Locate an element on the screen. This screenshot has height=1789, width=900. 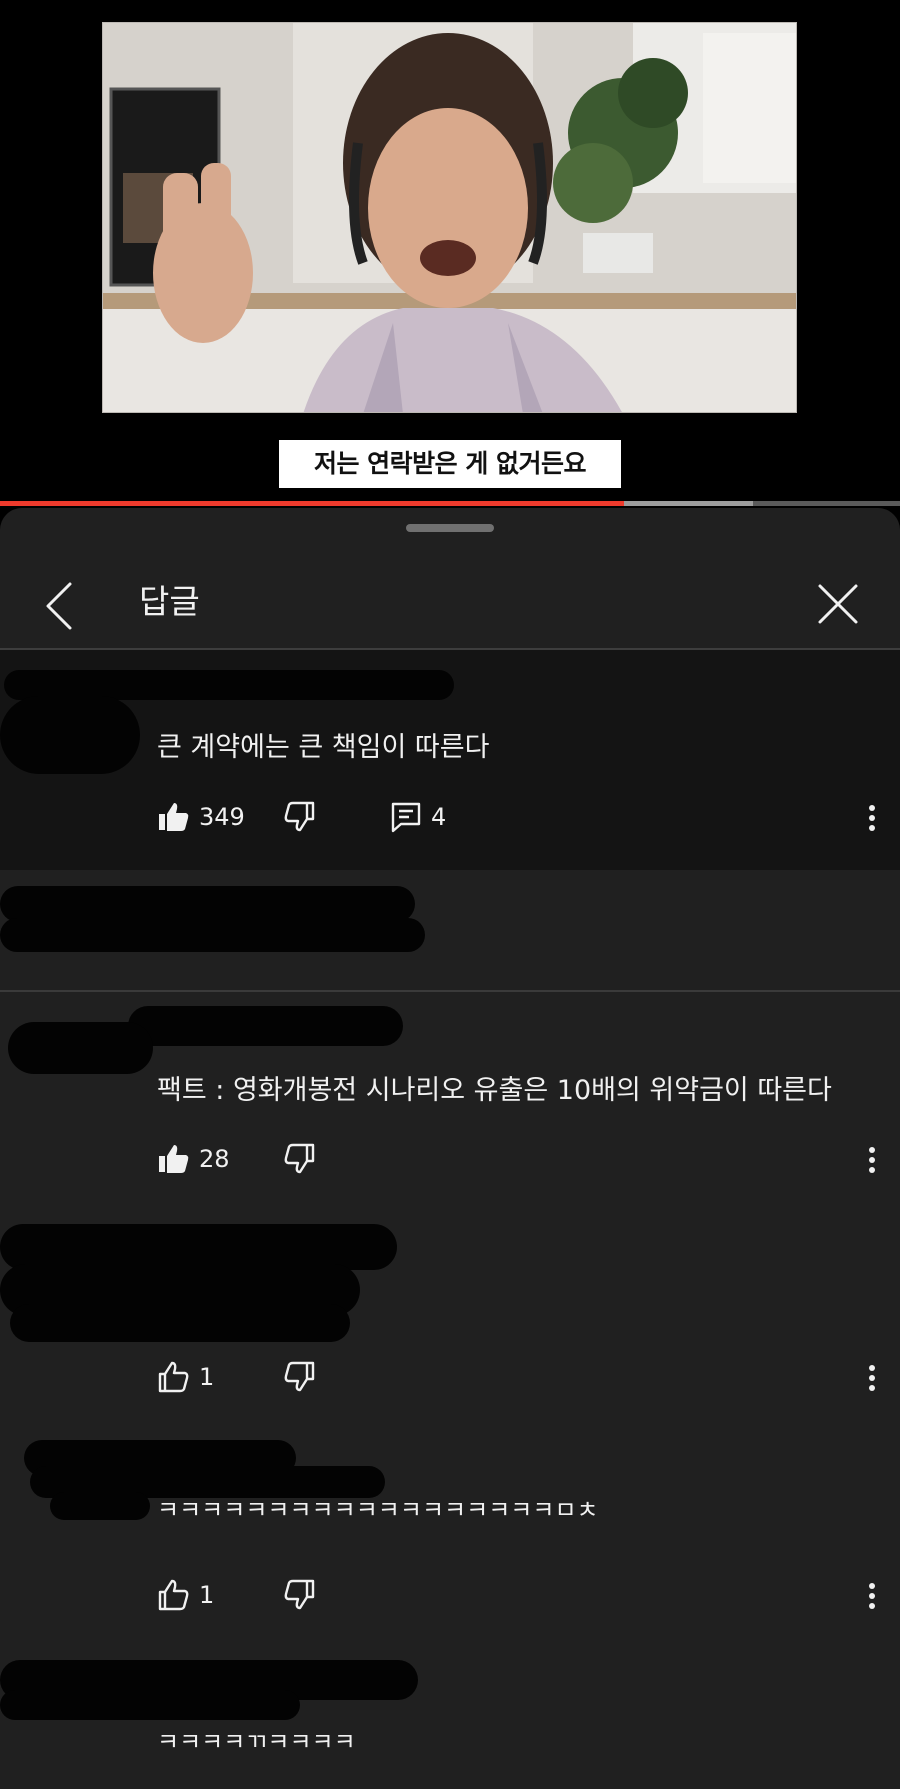
parent-comment: 큰 계약에는 큰 책임이 따른다 349 4 is located at coordinates (450, 760).